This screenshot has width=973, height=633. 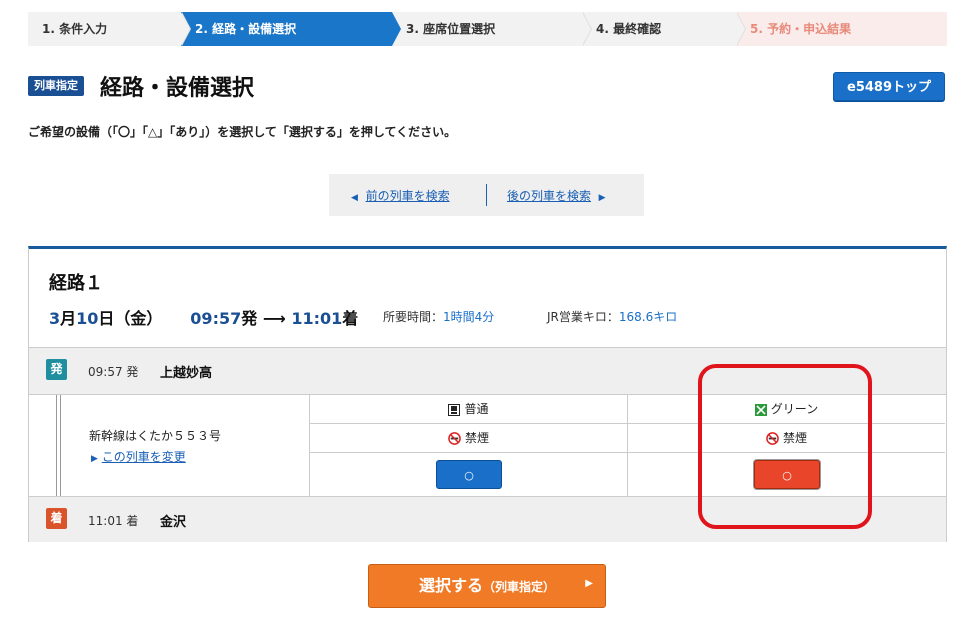 What do you see at coordinates (492, 29) in the screenshot?
I see `step-seat-position: 3. 座席位置選択` at bounding box center [492, 29].